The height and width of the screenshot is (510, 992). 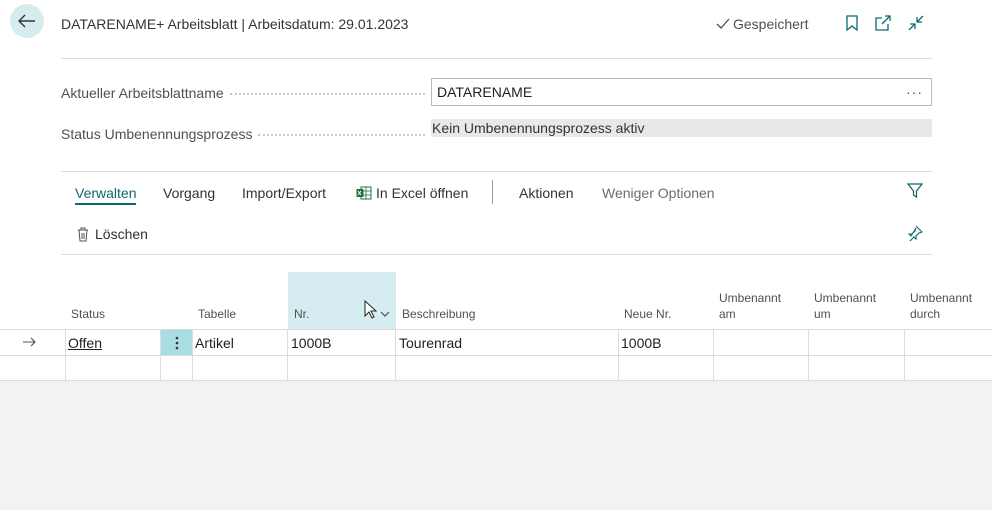 I want to click on more-vertical-icon, so click(x=176, y=342).